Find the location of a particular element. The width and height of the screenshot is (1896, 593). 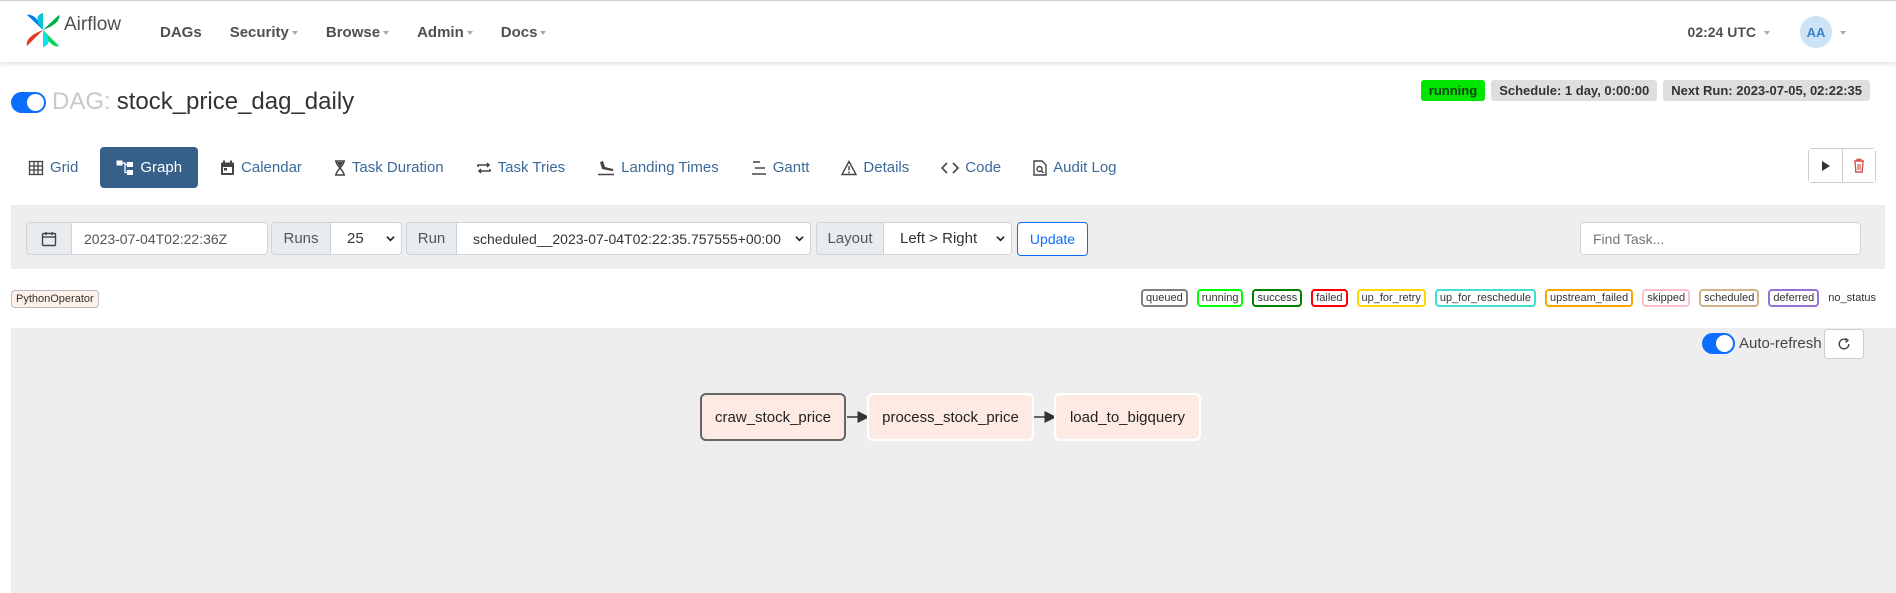

graph-icon is located at coordinates (125, 168).